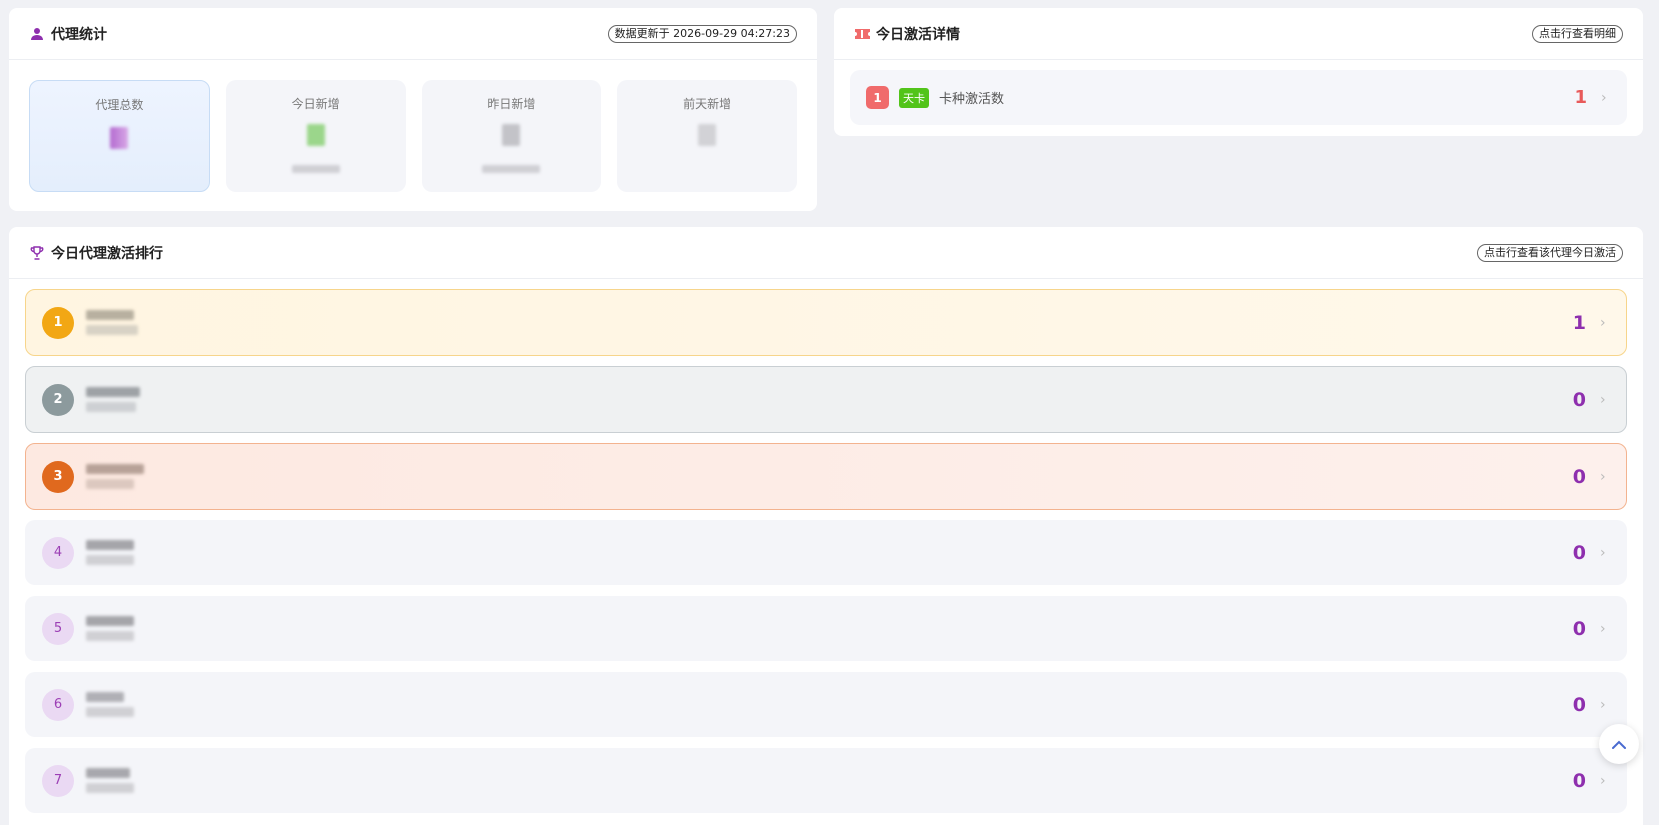 Image resolution: width=1659 pixels, height=825 pixels. What do you see at coordinates (413, 34) in the screenshot?
I see `agent-stats-header: 代理统计 数据更新于 2026-09-29 04:27:23` at bounding box center [413, 34].